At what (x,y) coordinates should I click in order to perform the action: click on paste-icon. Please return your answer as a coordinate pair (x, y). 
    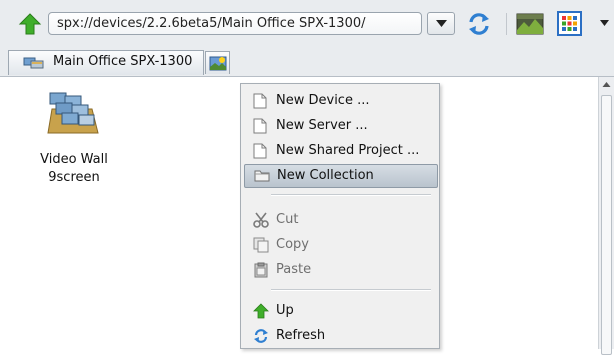
    Looking at the image, I should click on (261, 270).